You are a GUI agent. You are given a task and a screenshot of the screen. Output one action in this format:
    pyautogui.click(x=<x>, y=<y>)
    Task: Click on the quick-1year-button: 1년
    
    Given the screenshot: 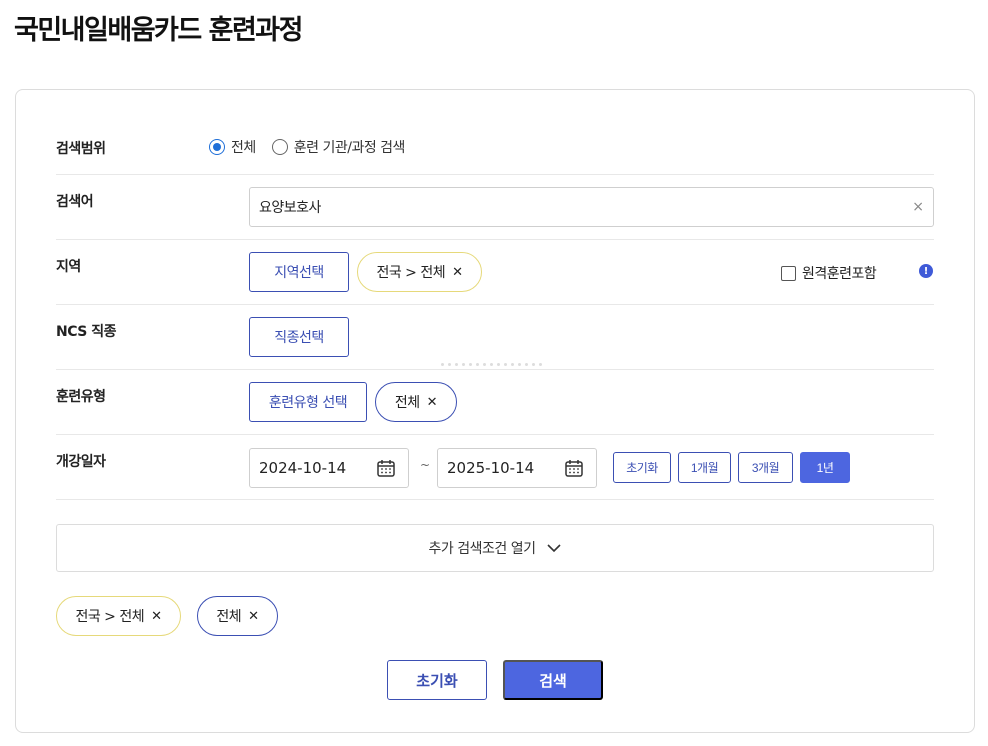 What is the action you would take?
    pyautogui.click(x=825, y=467)
    